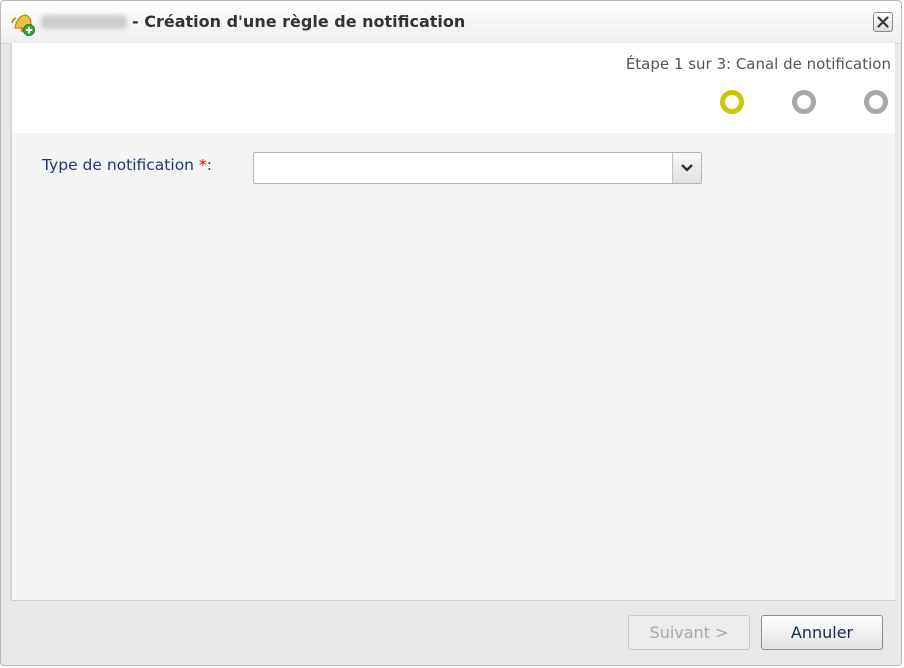 The height and width of the screenshot is (668, 904). Describe the element at coordinates (876, 102) in the screenshot. I see `step-3-indicator` at that location.